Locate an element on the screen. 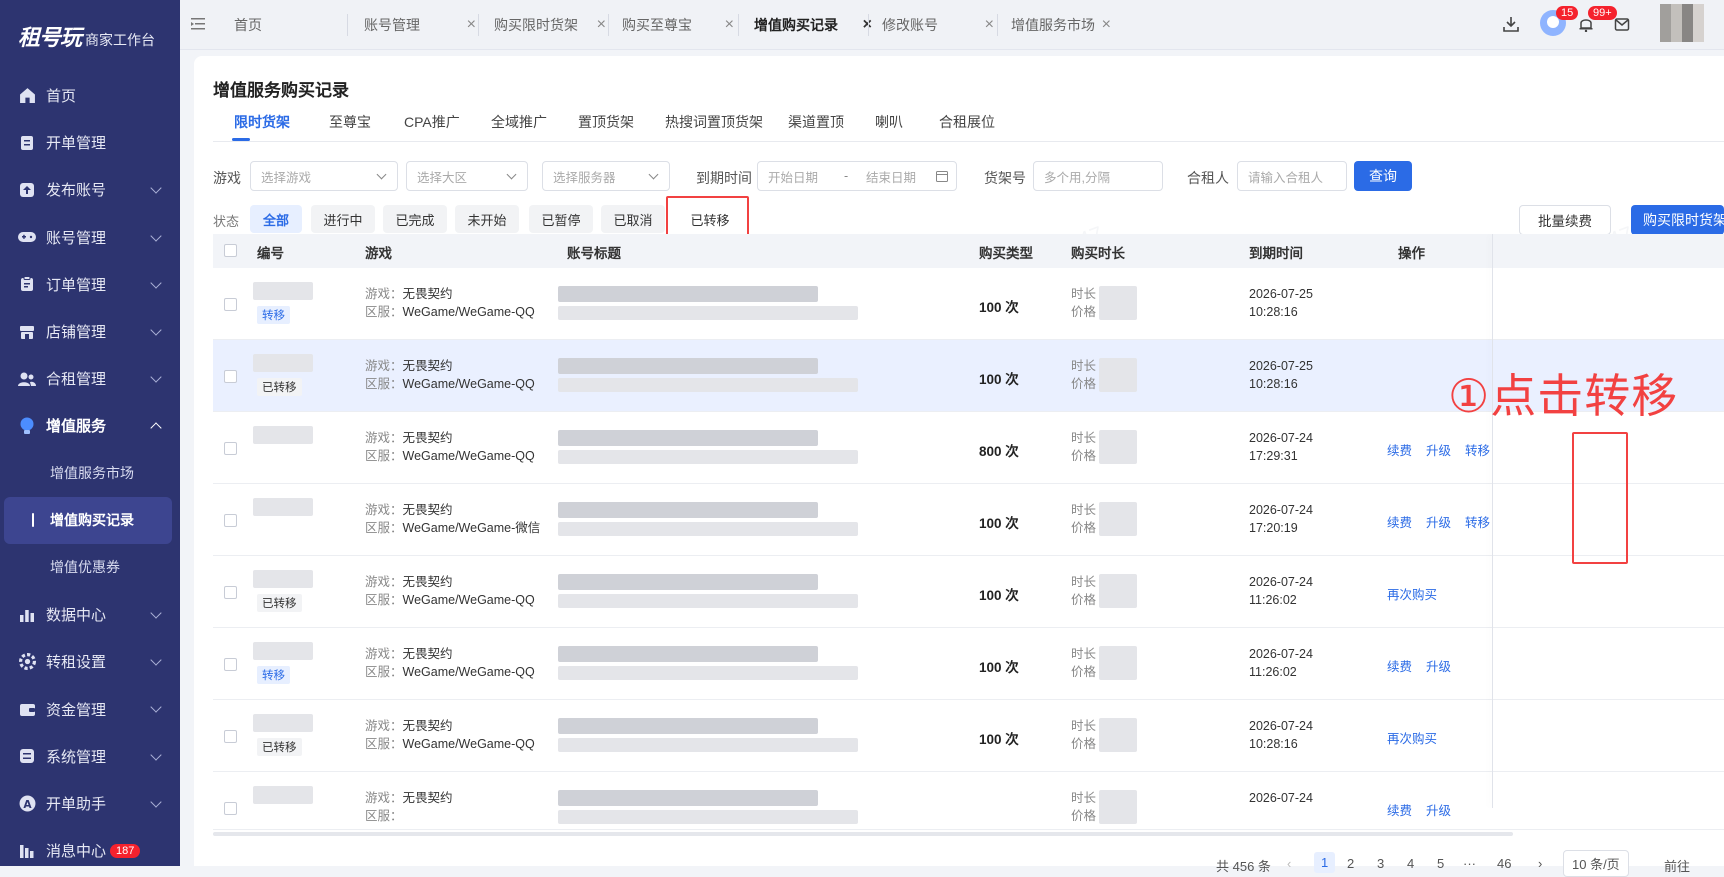 This screenshot has width=1724, height=877. server-select: 选择服务器 is located at coordinates (606, 176).